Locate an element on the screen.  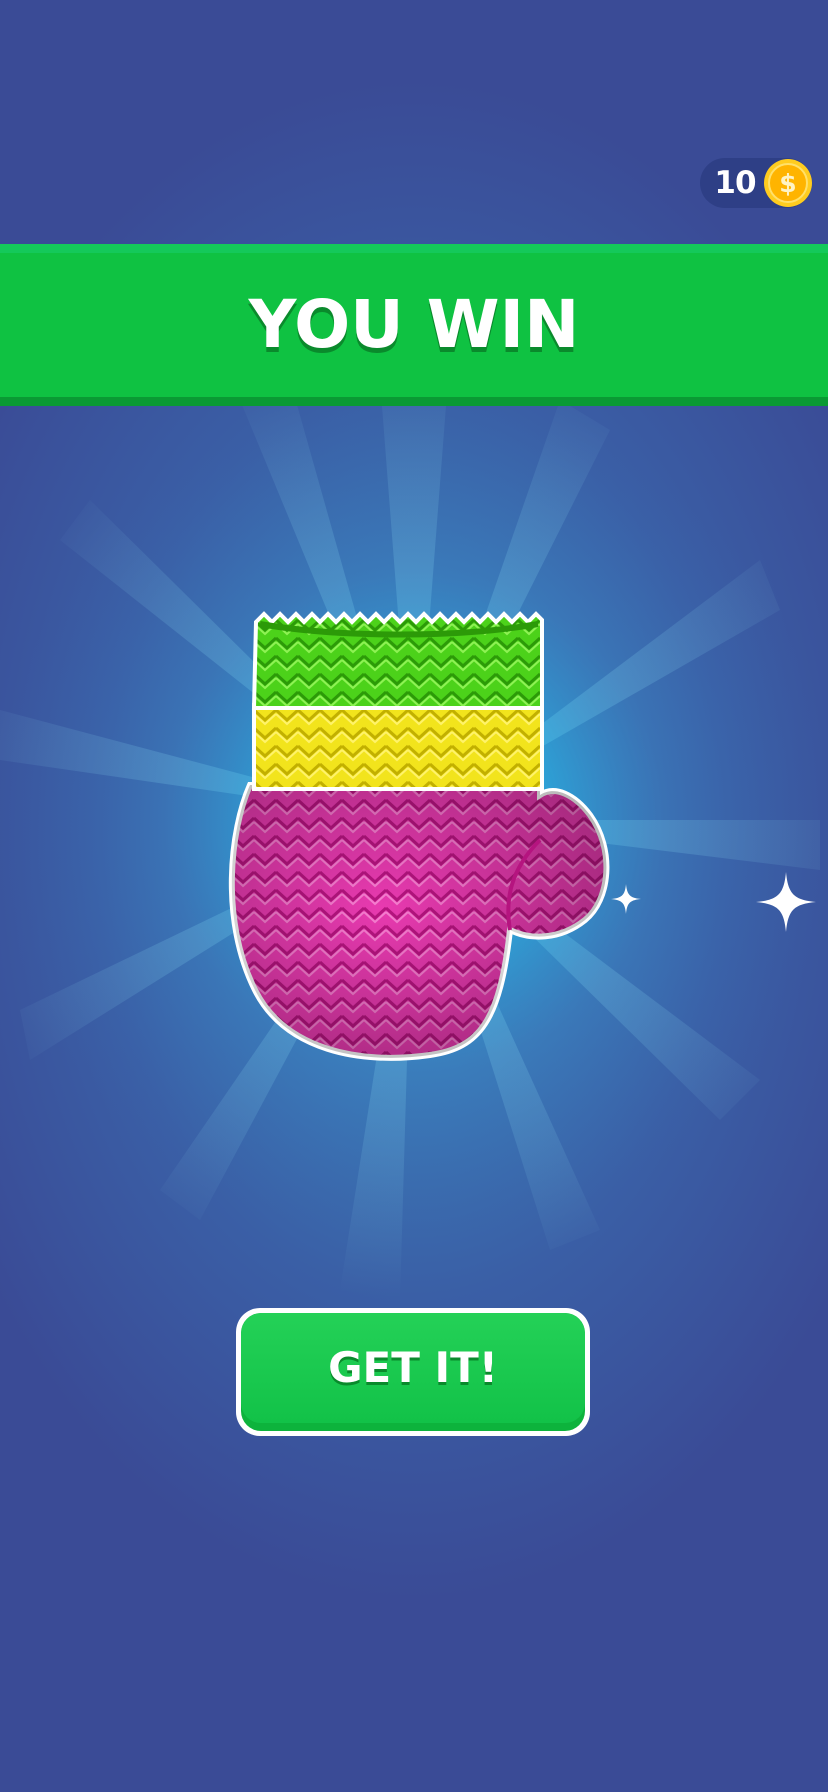
coin-count: 10 is located at coordinates (735, 183).